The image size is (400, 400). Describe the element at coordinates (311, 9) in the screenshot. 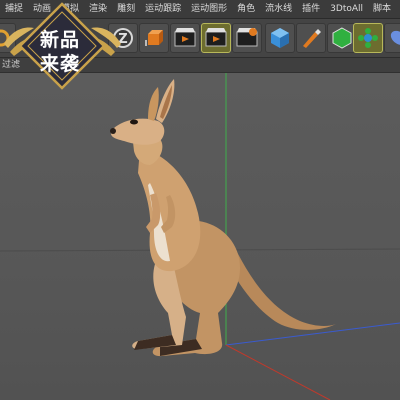

I see `menu-plugins: 插件` at that location.